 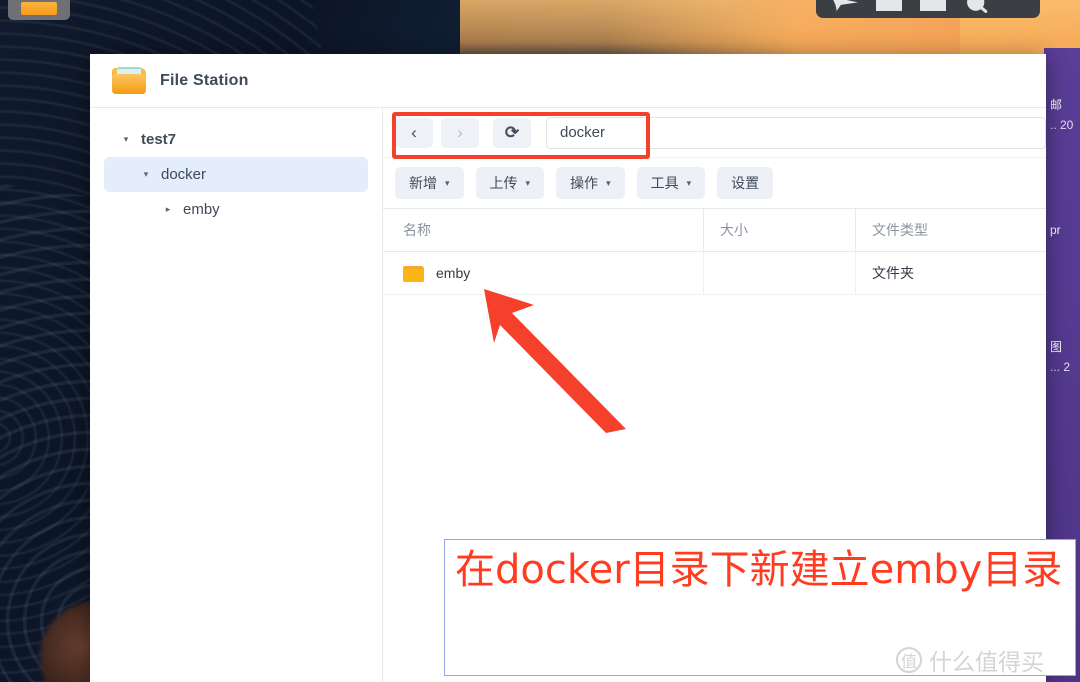 I want to click on column-header-size: 大小, so click(x=779, y=230).